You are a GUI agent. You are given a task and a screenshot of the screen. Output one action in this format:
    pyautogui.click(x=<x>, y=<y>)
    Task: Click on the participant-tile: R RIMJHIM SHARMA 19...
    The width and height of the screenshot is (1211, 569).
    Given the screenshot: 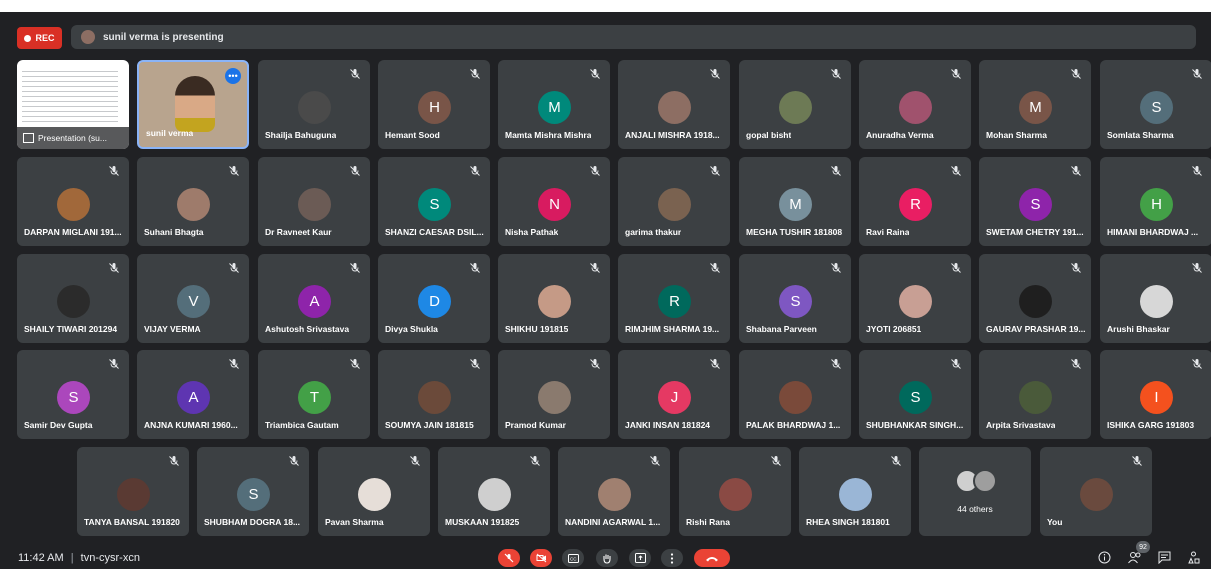 What is the action you would take?
    pyautogui.click(x=674, y=298)
    